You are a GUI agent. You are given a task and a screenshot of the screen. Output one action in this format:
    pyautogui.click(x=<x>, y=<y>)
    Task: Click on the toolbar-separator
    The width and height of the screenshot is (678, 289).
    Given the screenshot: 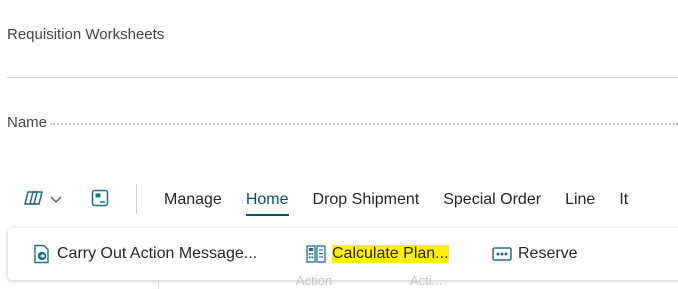 What is the action you would take?
    pyautogui.click(x=136, y=199)
    